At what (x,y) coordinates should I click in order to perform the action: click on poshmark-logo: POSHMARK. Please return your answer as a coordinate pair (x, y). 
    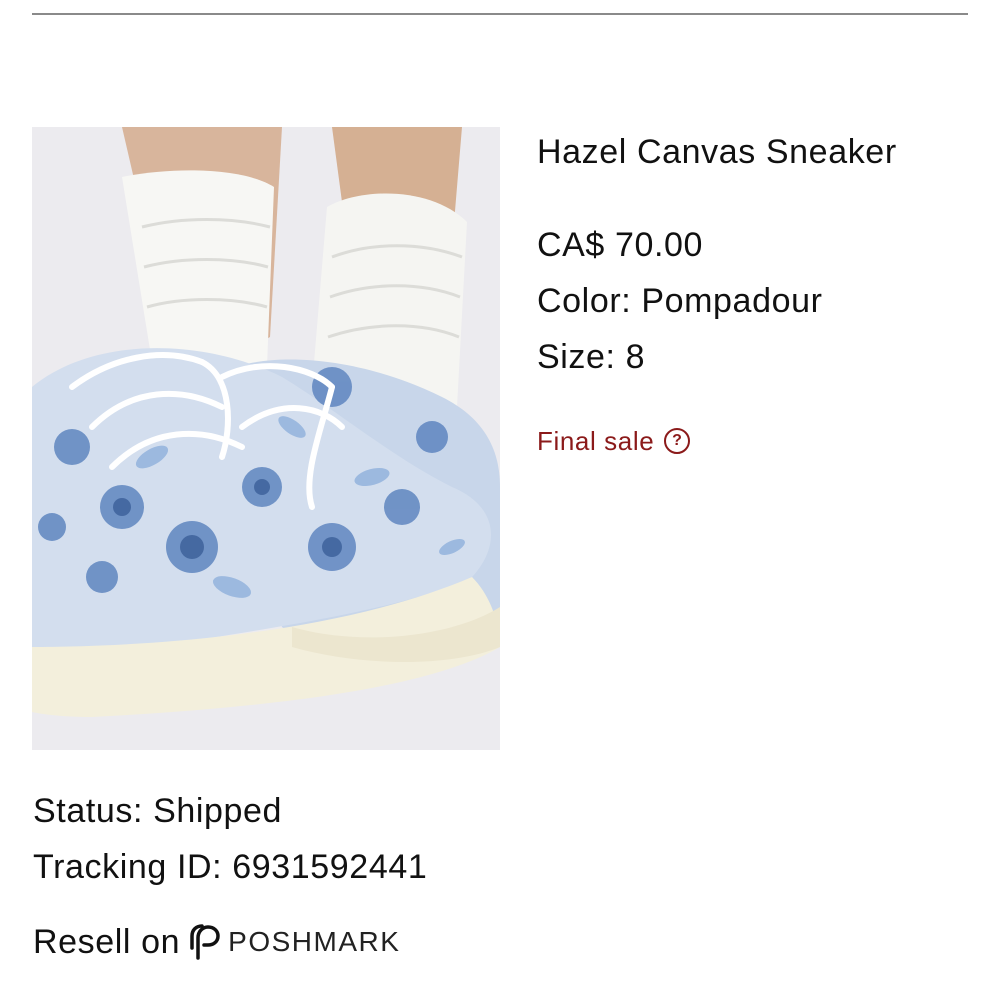
    Looking at the image, I should click on (295, 942).